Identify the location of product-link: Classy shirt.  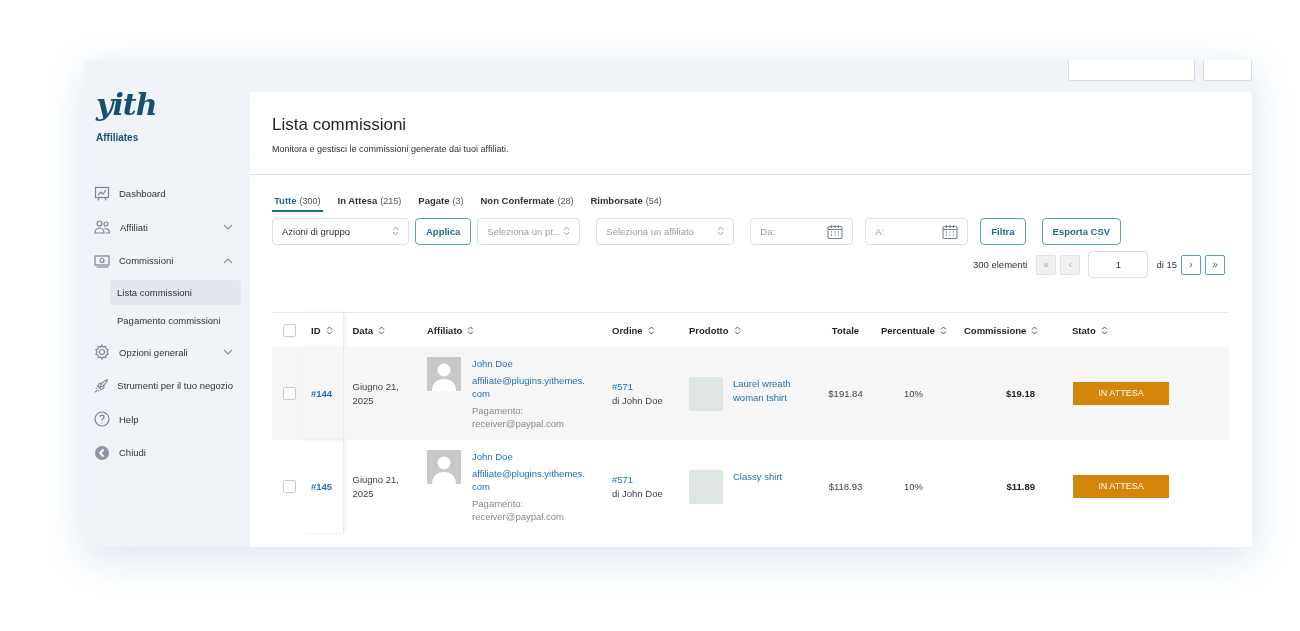
(768, 476).